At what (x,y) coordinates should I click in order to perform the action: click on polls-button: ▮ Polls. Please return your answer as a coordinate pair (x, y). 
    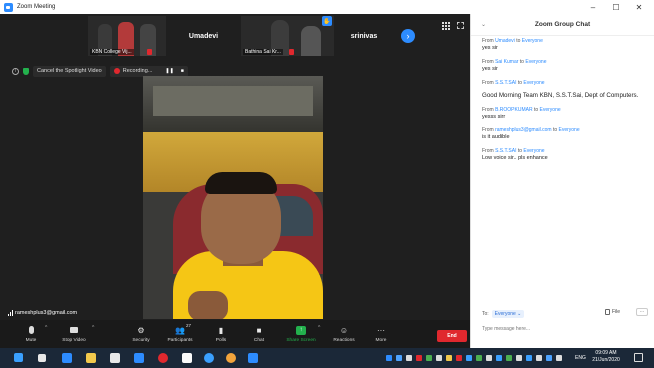
    Looking at the image, I should click on (221, 335).